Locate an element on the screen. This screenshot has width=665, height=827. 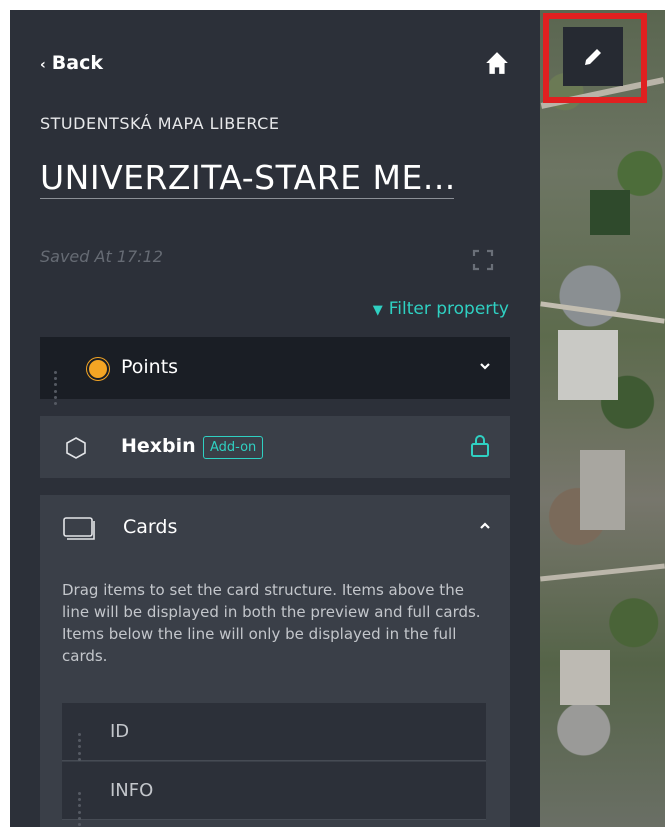
lock-icon is located at coordinates (480, 446).